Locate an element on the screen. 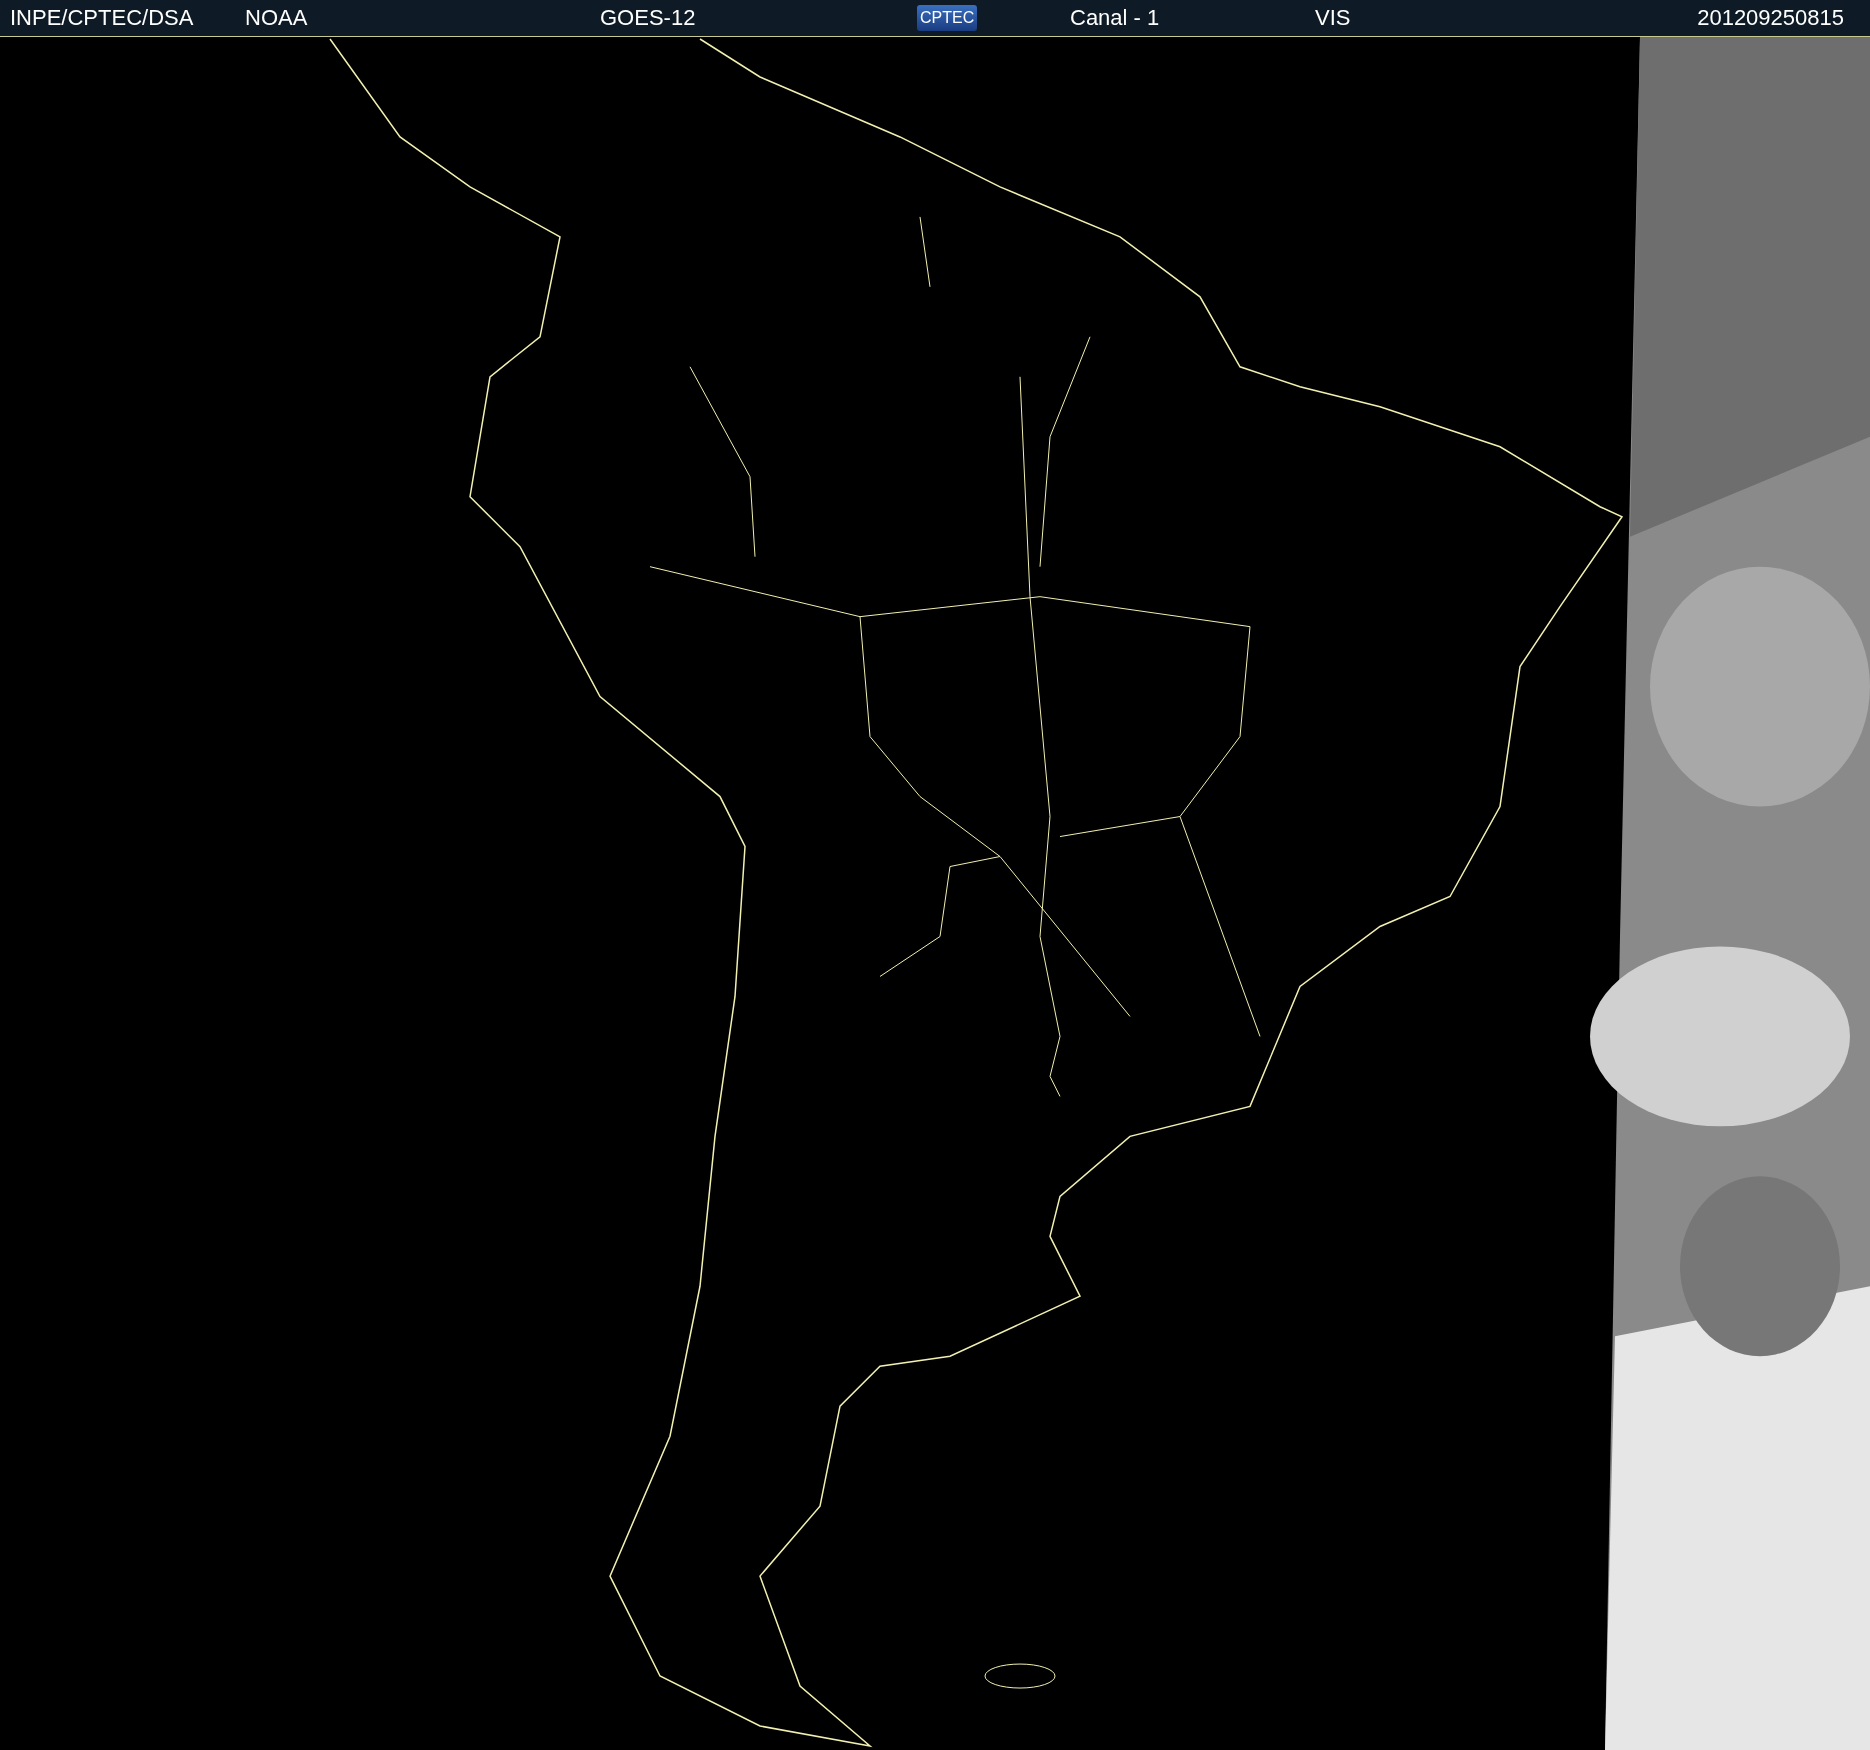 Image resolution: width=1870 pixels, height=1750 pixels. timestamp-label: 201209250815 is located at coordinates (1770, 18).